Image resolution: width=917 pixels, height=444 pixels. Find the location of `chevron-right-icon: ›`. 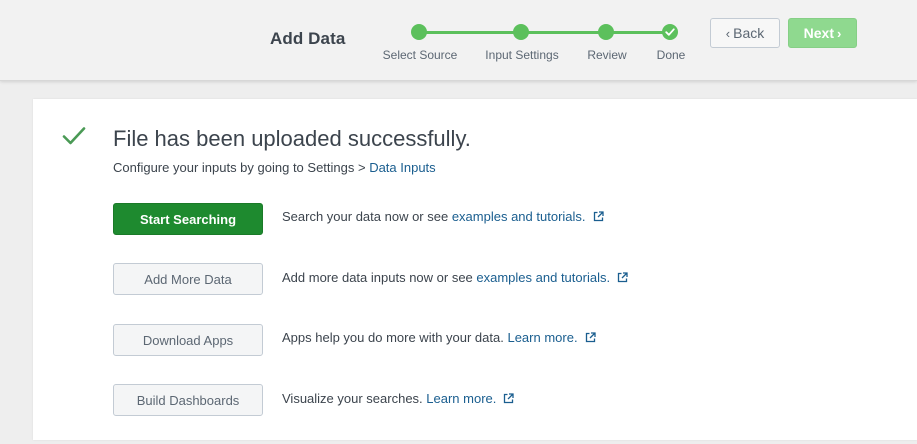

chevron-right-icon: › is located at coordinates (839, 33).